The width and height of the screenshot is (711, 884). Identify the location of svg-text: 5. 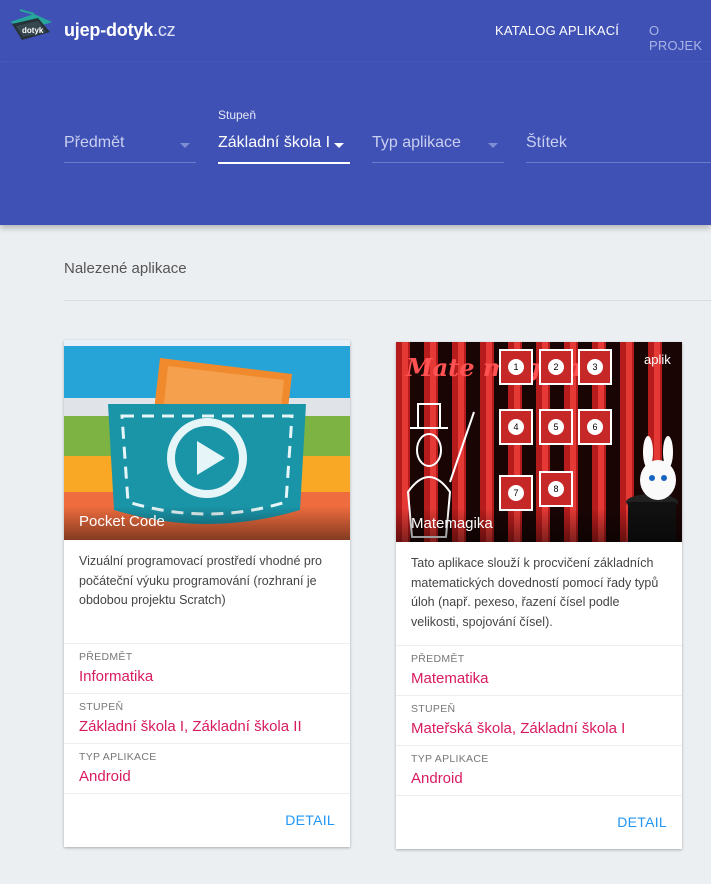
(555, 427).